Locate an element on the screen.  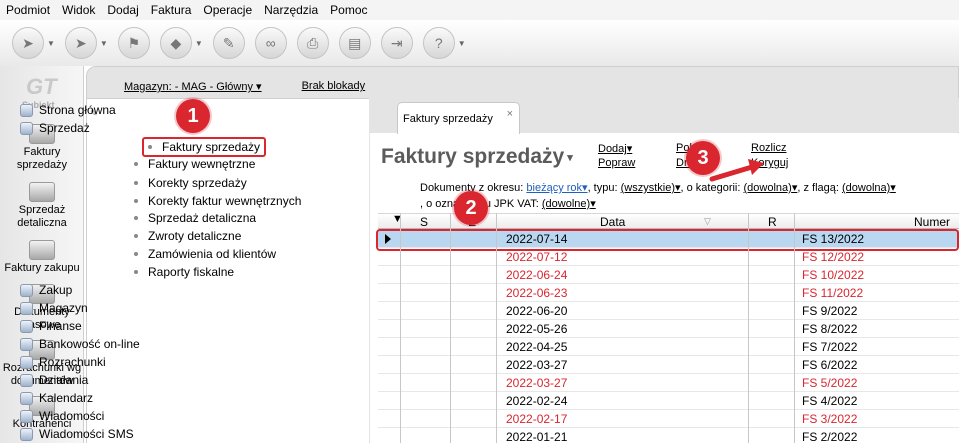
tree-subitem-zwroty-detaliczne: Zwroty detaliczne is located at coordinates (187, 236).